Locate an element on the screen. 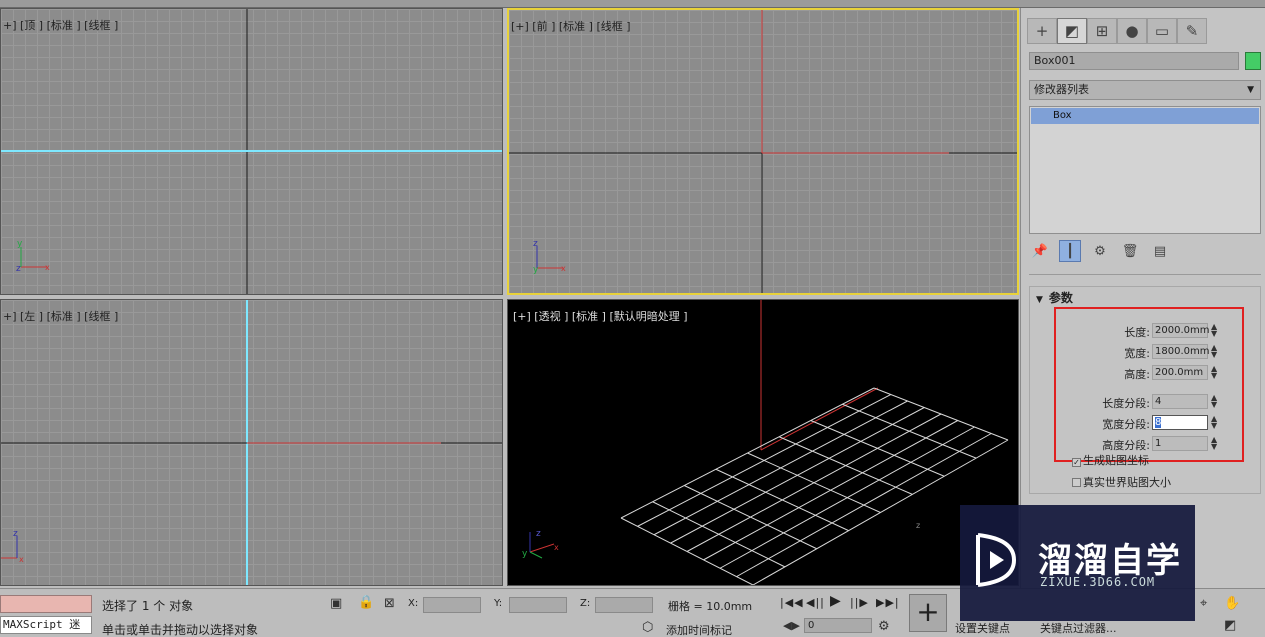  make-unique-icon: ⚙ is located at coordinates (1100, 251).